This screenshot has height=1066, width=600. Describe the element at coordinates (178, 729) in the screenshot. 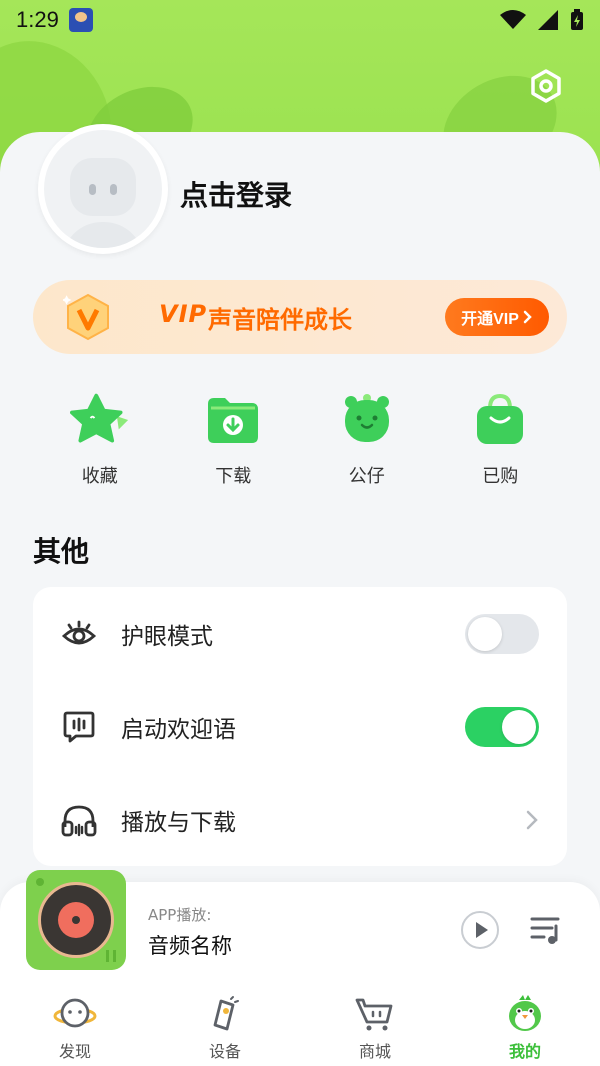

I see `setting-label: 启动欢迎语` at that location.